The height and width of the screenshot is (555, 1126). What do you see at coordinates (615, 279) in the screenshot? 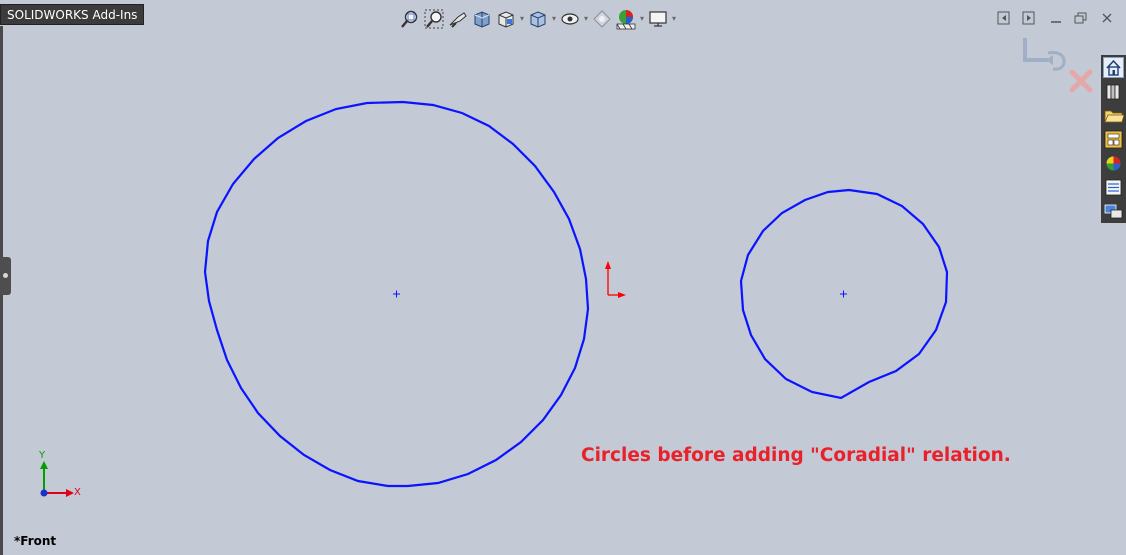
I see `sketch-origin-icon` at bounding box center [615, 279].